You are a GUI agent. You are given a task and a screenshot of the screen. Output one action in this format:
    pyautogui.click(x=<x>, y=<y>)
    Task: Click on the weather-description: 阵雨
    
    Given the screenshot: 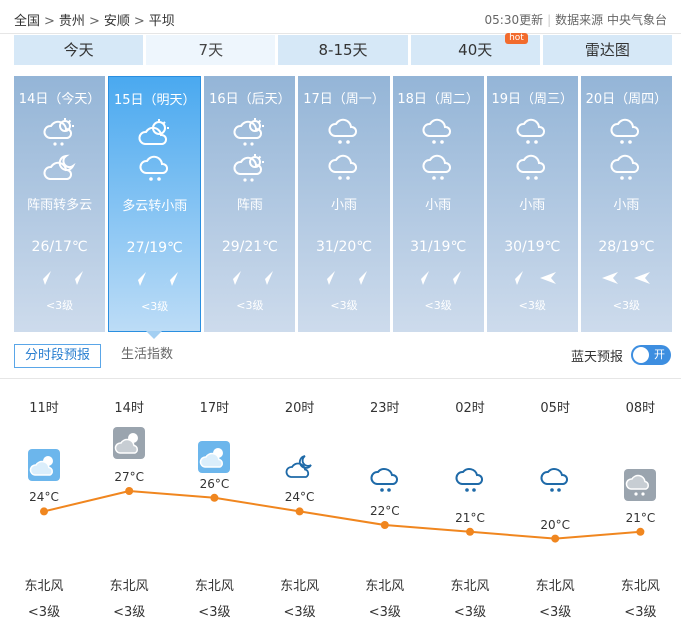 What is the action you would take?
    pyautogui.click(x=249, y=205)
    